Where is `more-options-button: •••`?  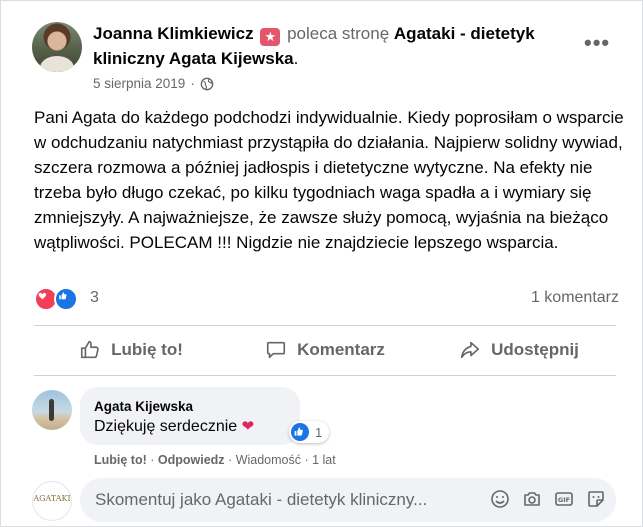
more-options-button: ••• is located at coordinates (597, 43).